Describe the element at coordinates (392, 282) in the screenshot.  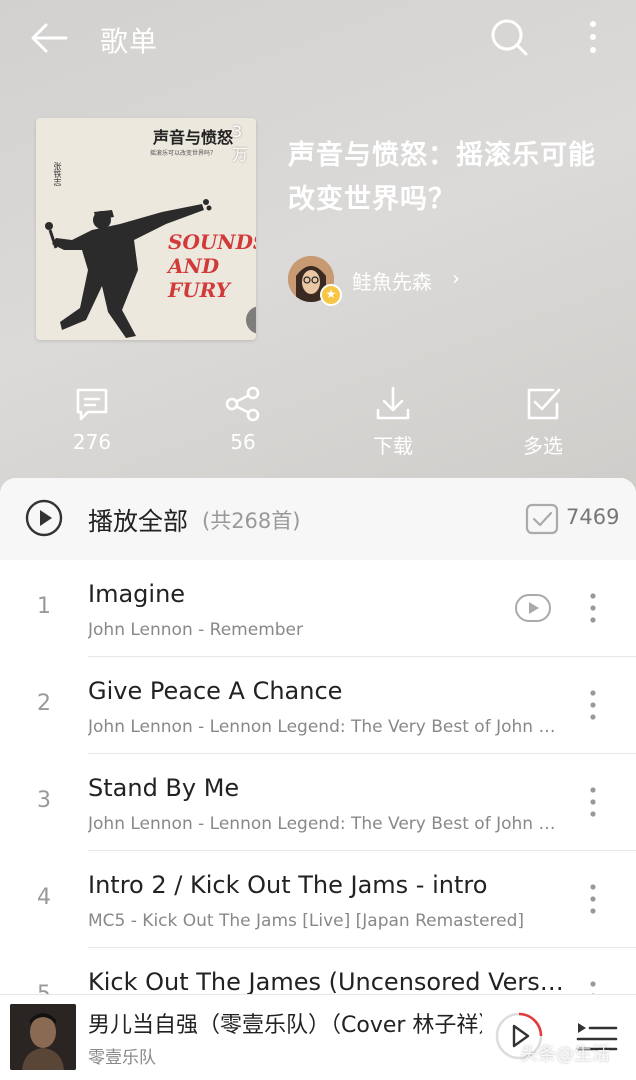
I see `creator-name: 鲑魚先森` at that location.